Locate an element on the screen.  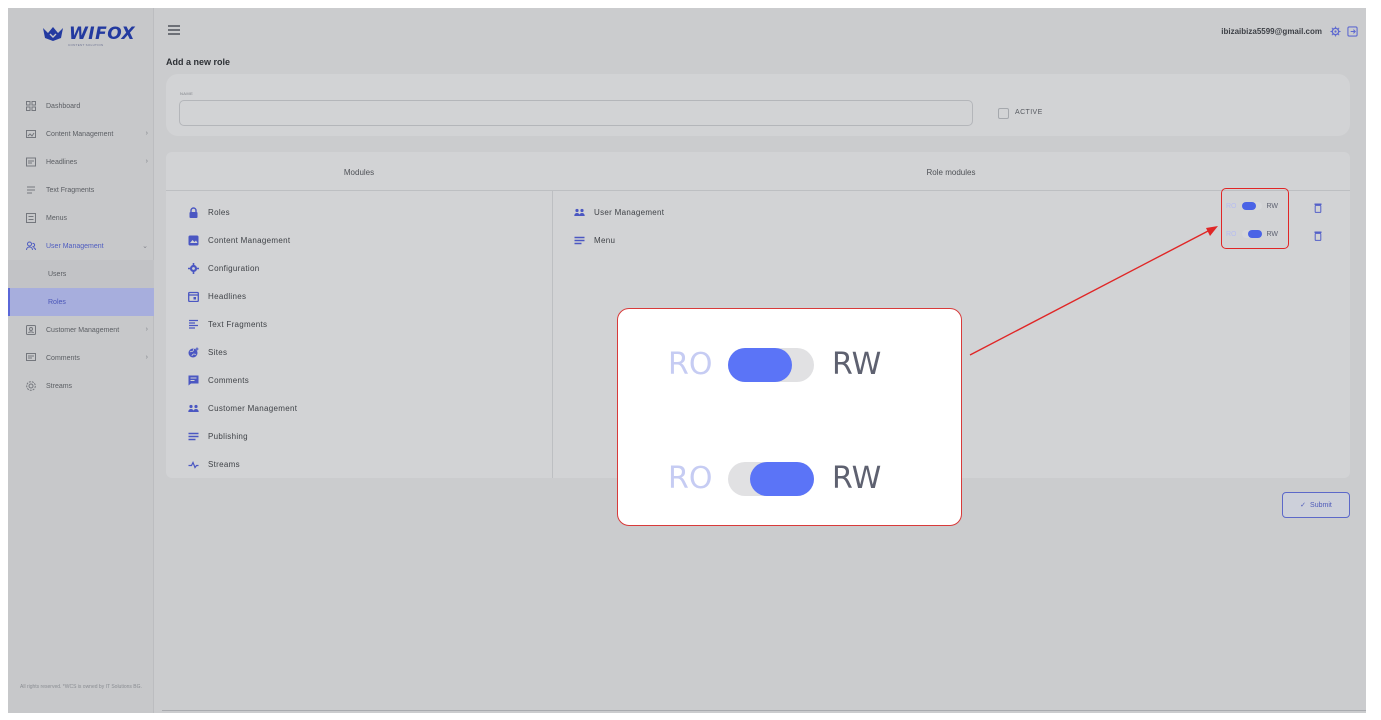
sidebar-item-label: Customer Management is located at coordinates (83, 330).